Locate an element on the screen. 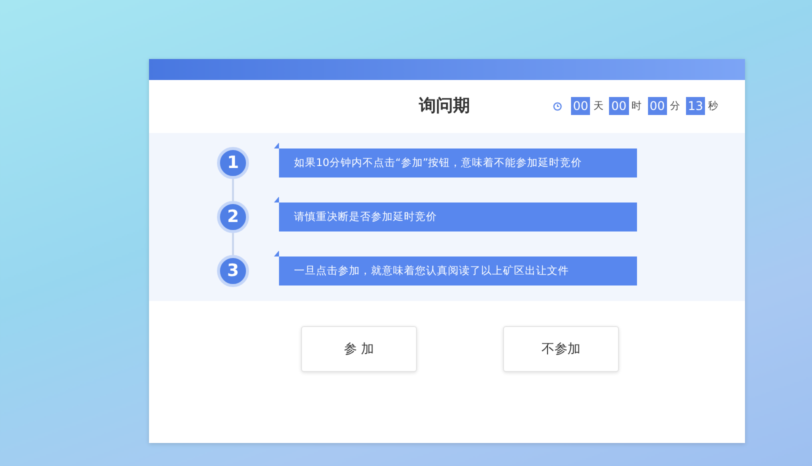 This screenshot has width=812, height=466. dialog-title: 询问期 is located at coordinates (444, 106).